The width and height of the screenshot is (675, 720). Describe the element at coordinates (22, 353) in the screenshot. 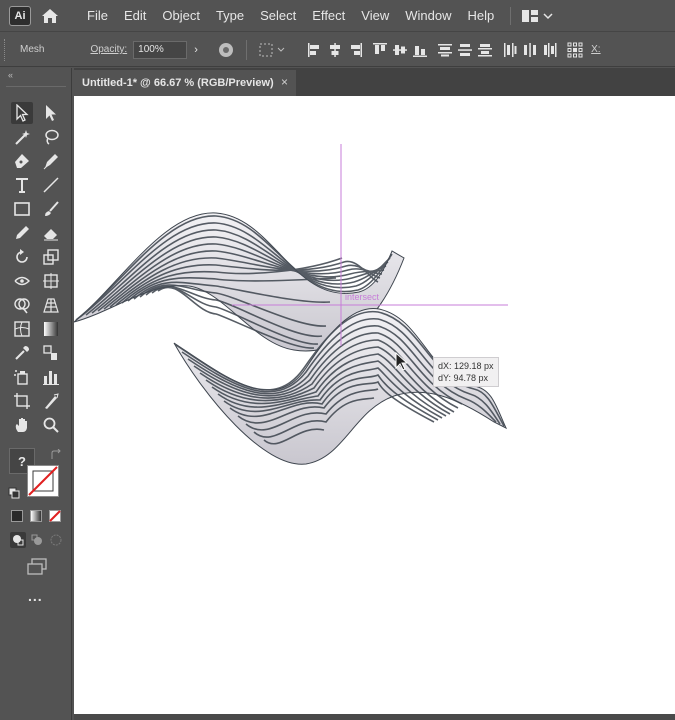

I see `eyedropper-tool-icon` at that location.